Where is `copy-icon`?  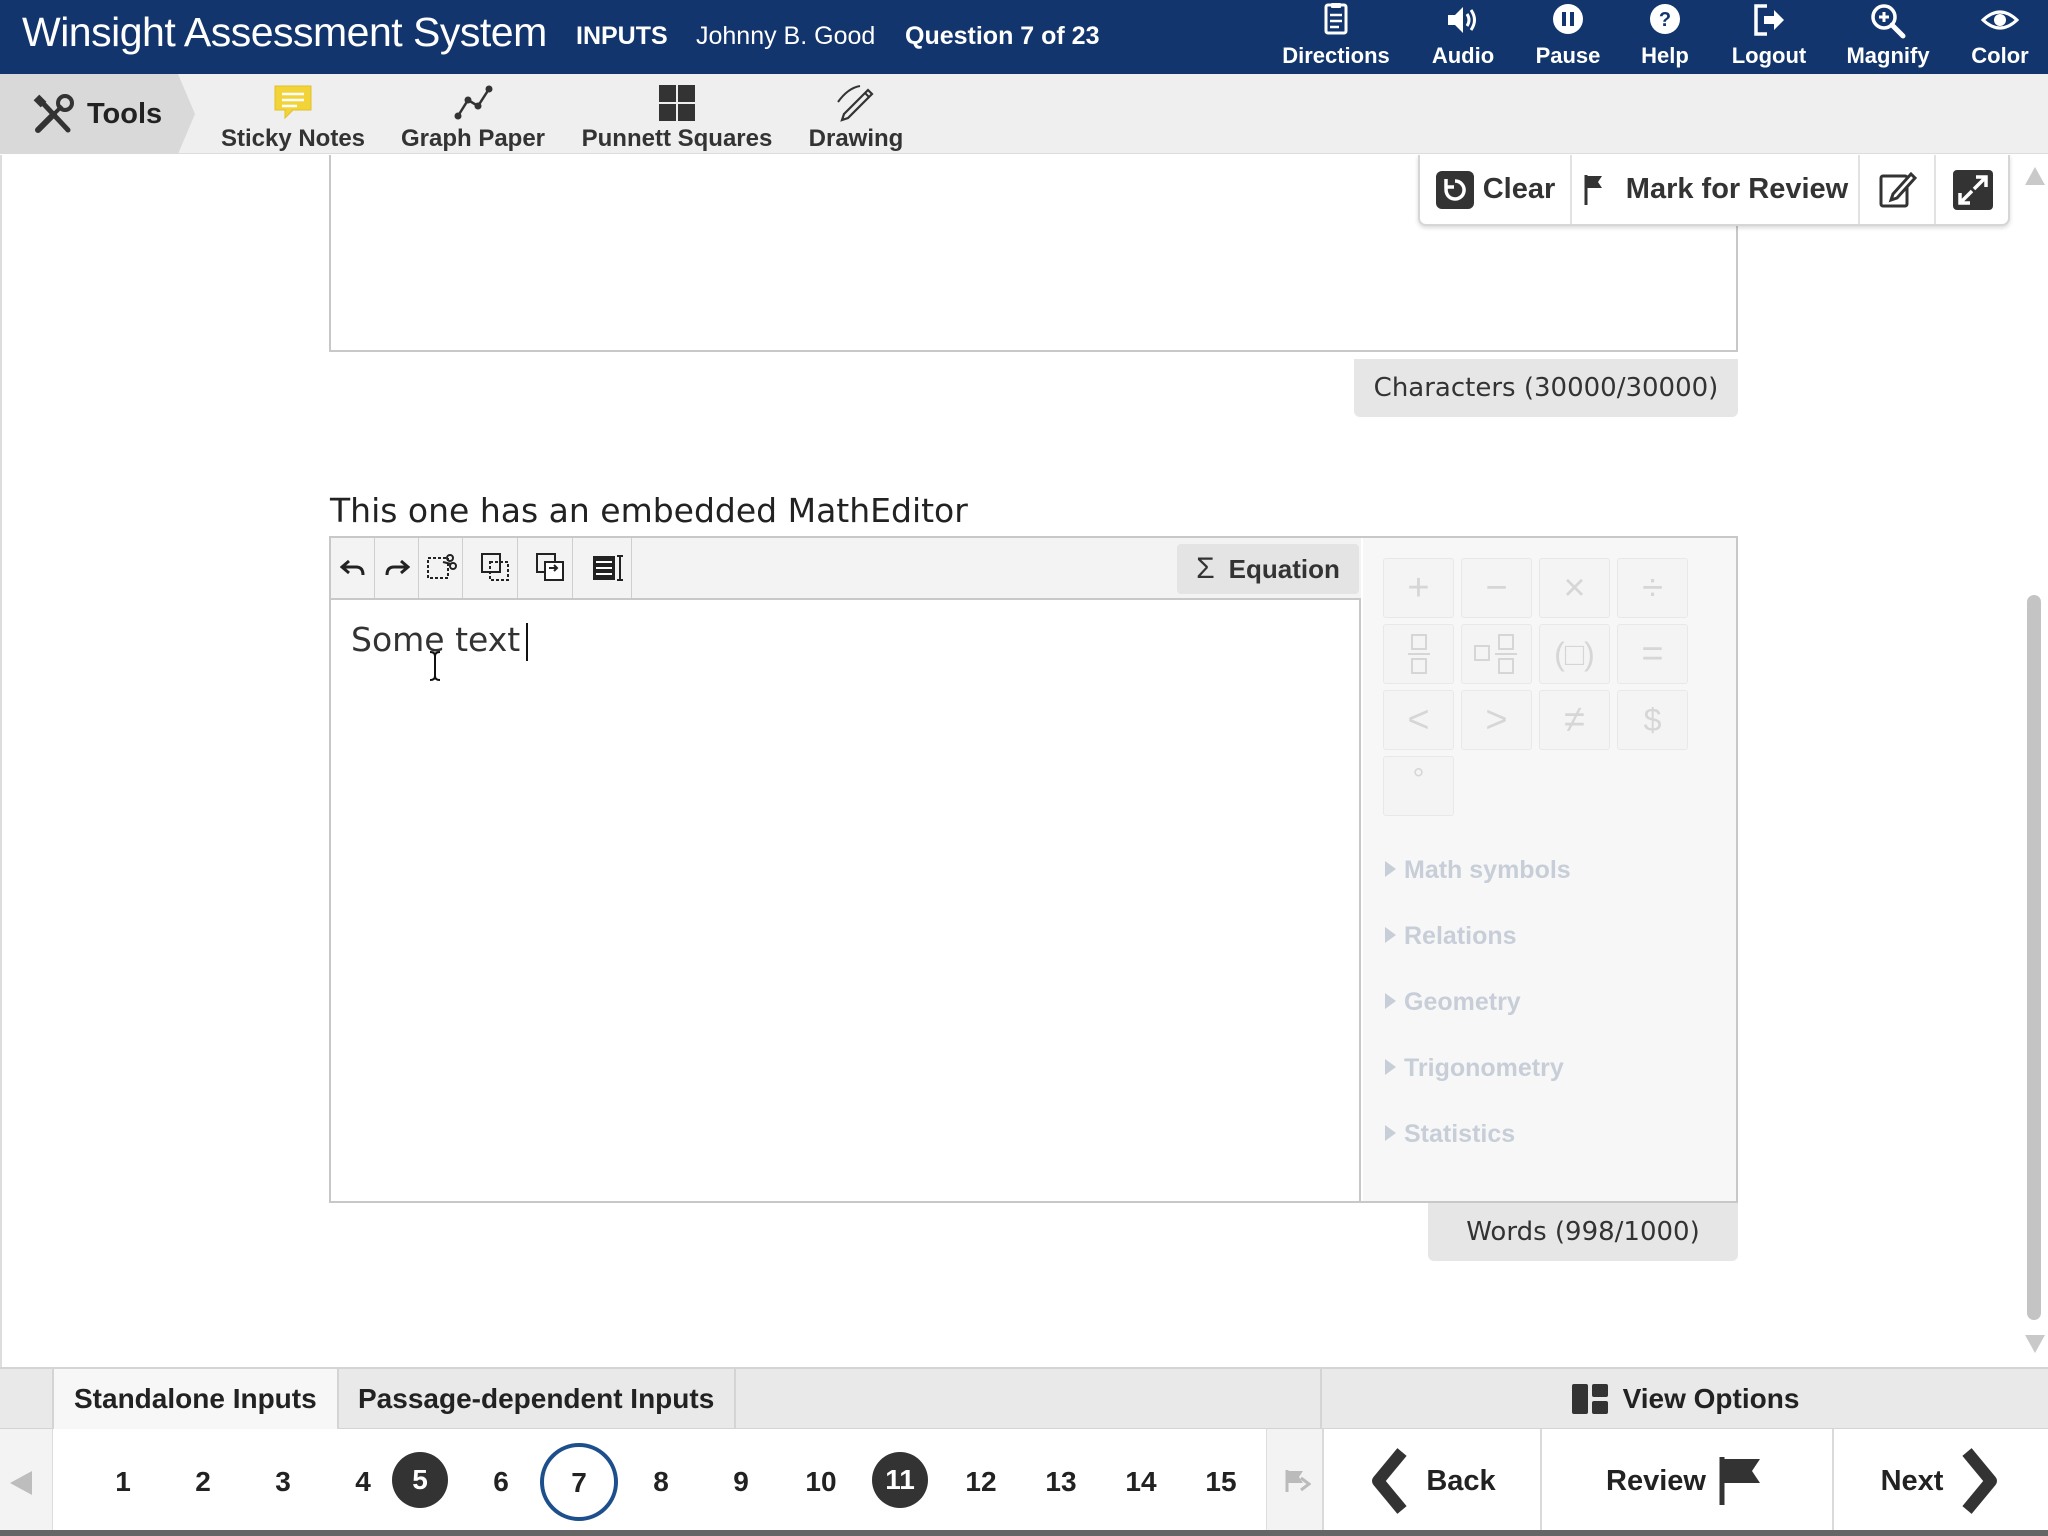
copy-icon is located at coordinates (494, 567).